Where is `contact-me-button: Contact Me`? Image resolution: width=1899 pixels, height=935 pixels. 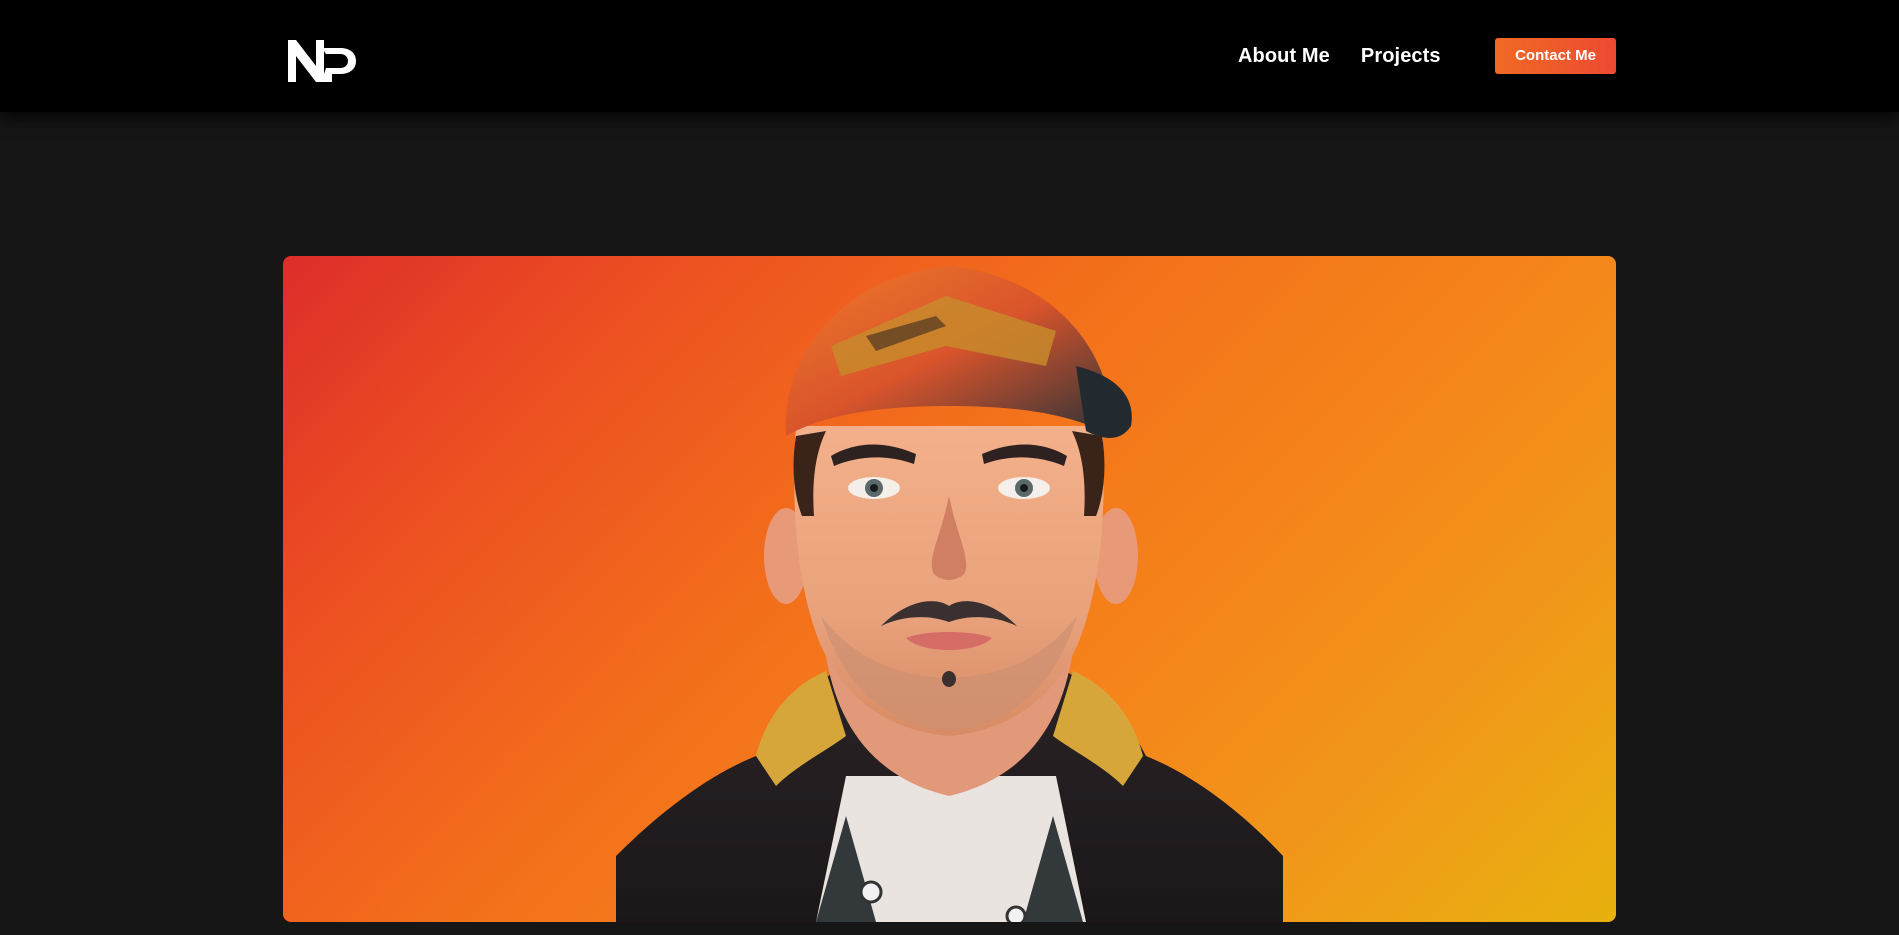 contact-me-button: Contact Me is located at coordinates (1555, 56).